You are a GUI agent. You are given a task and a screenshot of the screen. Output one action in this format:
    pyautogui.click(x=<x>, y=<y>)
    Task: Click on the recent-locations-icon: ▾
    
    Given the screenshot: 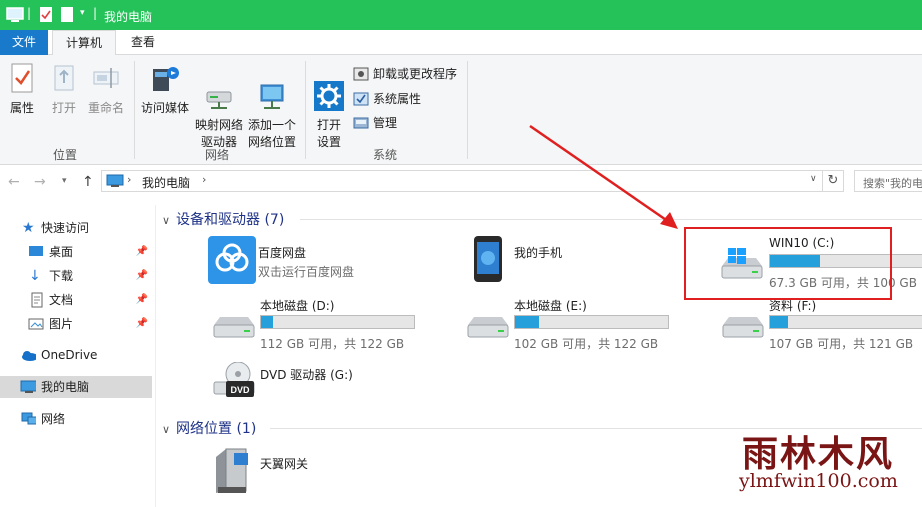 What is the action you would take?
    pyautogui.click(x=64, y=181)
    